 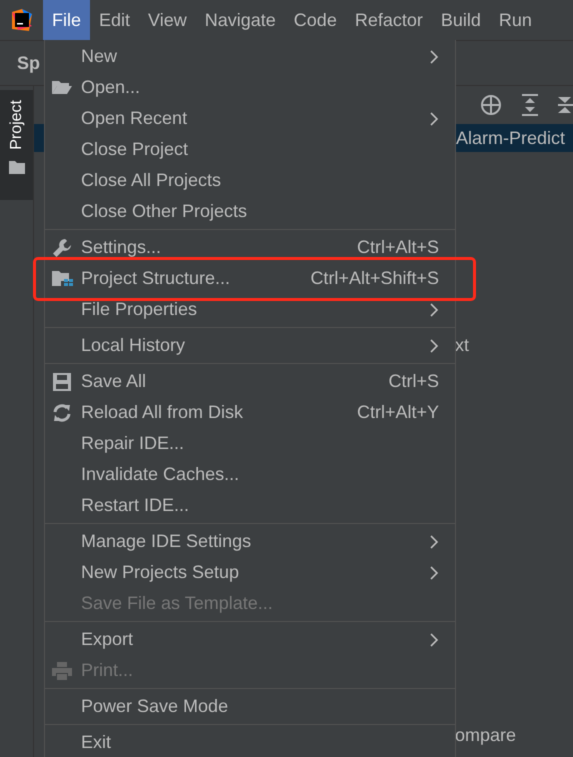 I want to click on menu-title: Edit, so click(x=115, y=20).